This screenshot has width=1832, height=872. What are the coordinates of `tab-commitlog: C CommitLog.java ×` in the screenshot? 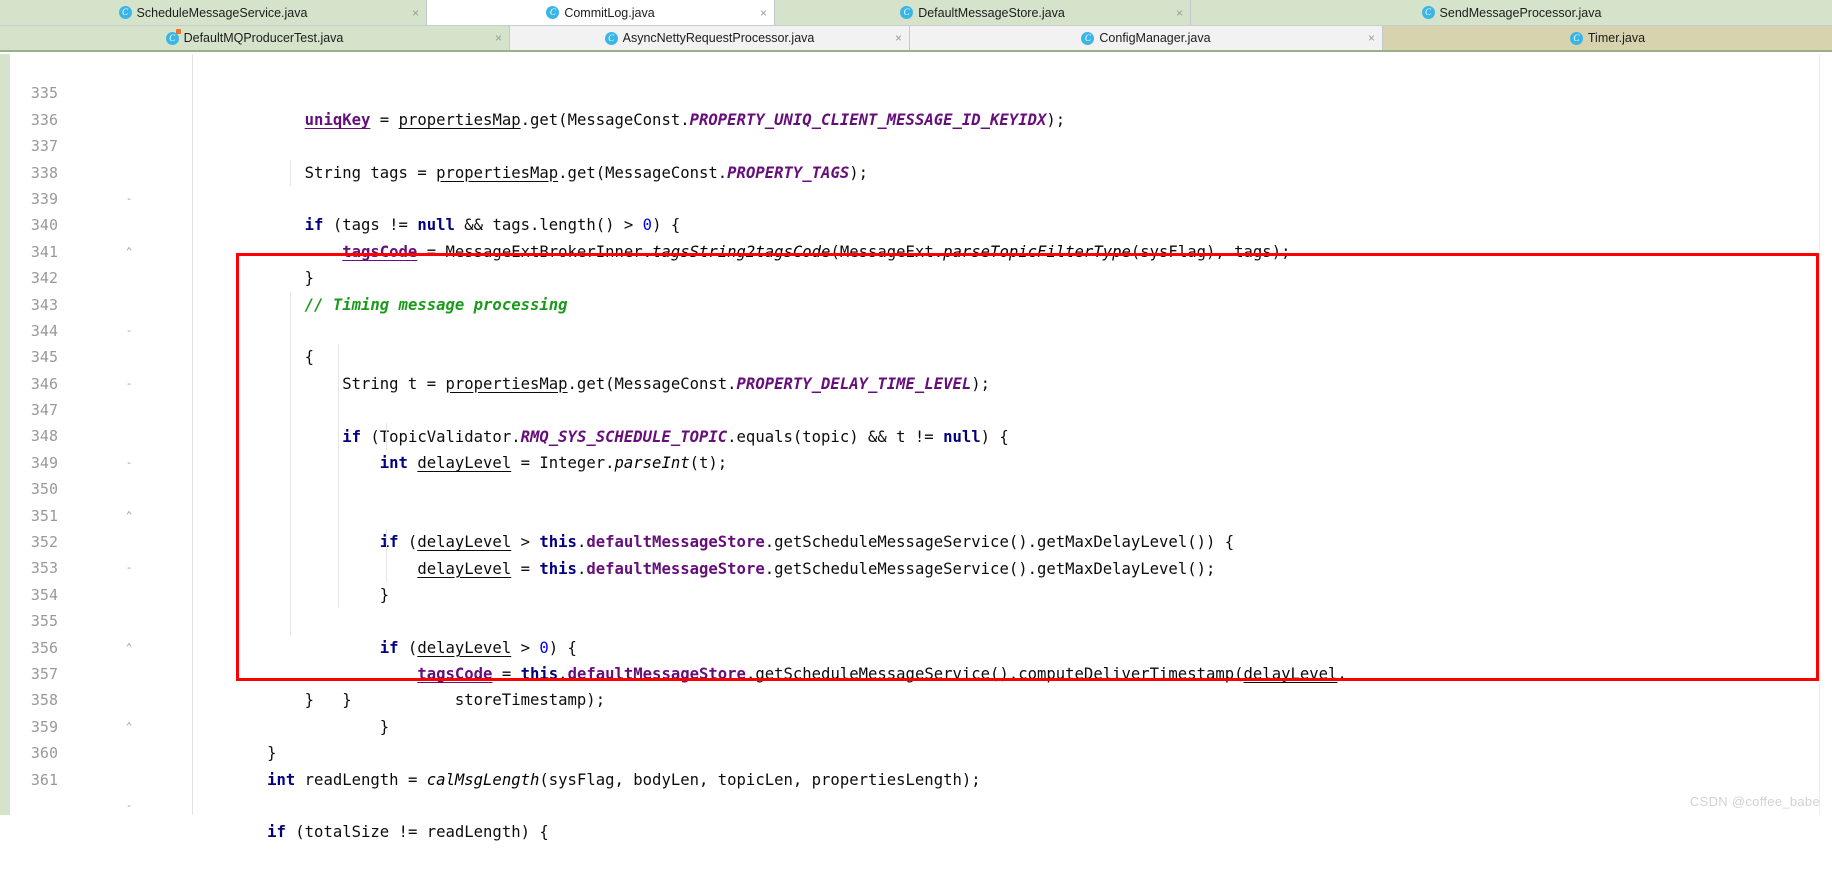 It's located at (601, 12).